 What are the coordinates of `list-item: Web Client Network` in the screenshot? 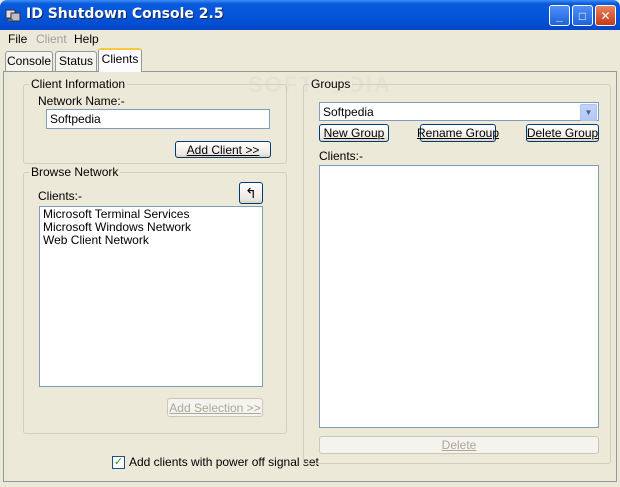 It's located at (151, 240).